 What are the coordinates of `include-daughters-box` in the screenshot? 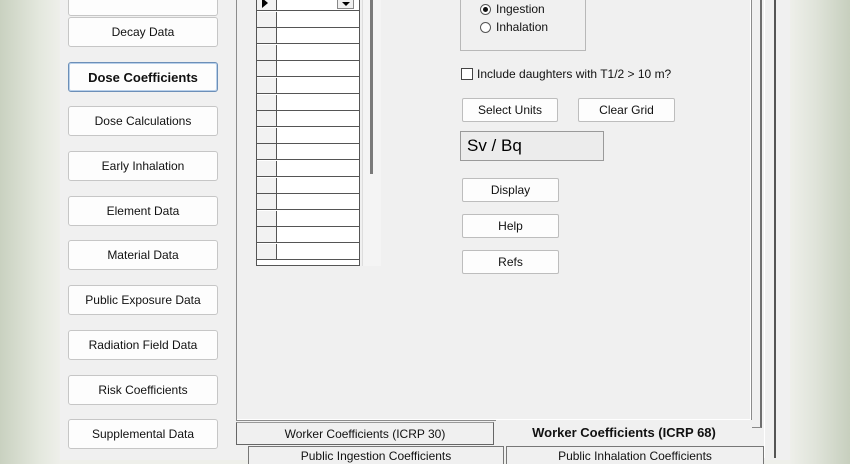 It's located at (467, 74).